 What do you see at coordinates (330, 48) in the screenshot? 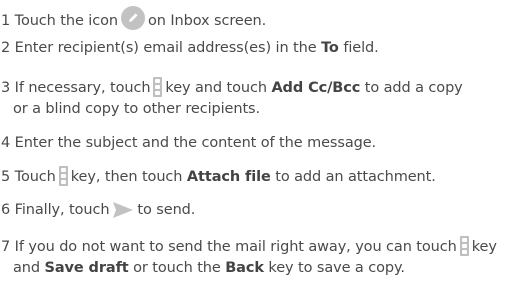
I see `to-field-label: To` at bounding box center [330, 48].